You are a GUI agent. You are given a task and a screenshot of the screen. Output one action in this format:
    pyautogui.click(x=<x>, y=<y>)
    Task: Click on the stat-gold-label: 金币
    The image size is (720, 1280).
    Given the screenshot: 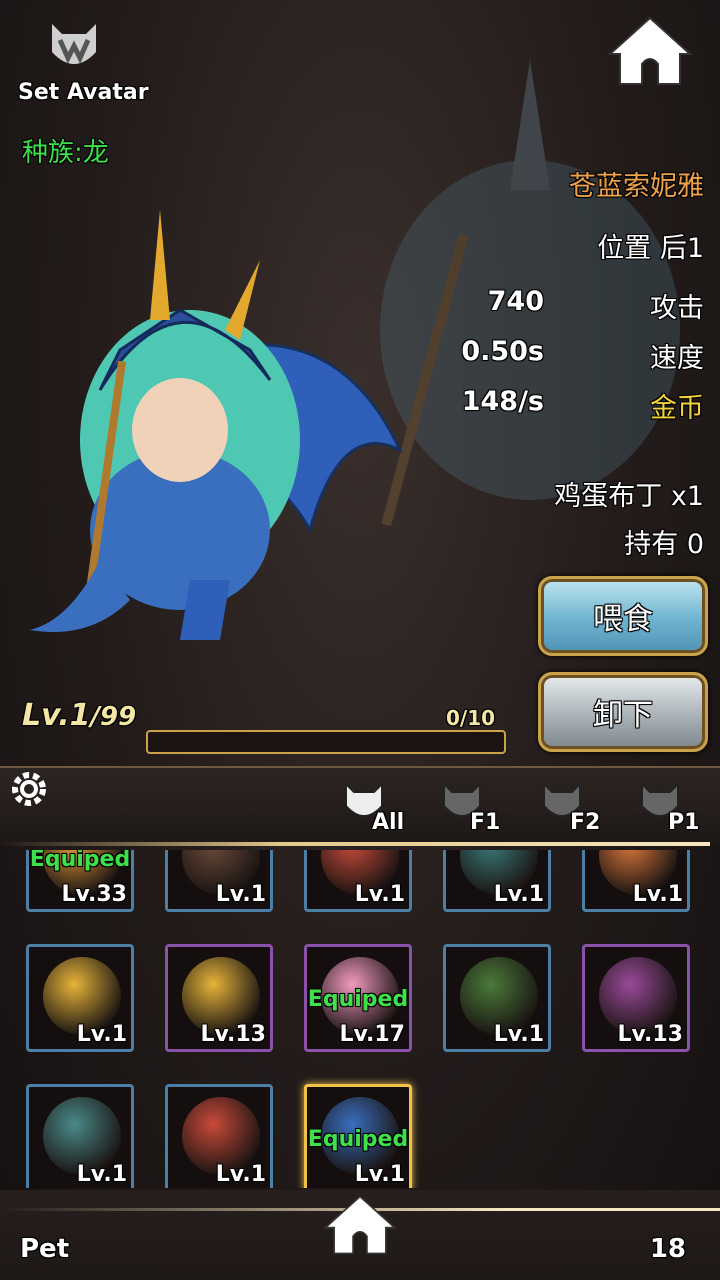 What is the action you would take?
    pyautogui.click(x=677, y=408)
    